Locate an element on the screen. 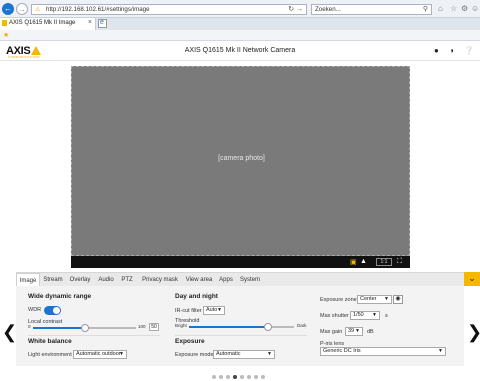 Image resolution: width=480 pixels, height=381 pixels. max-shutter-label: Max shutter is located at coordinates (334, 316).